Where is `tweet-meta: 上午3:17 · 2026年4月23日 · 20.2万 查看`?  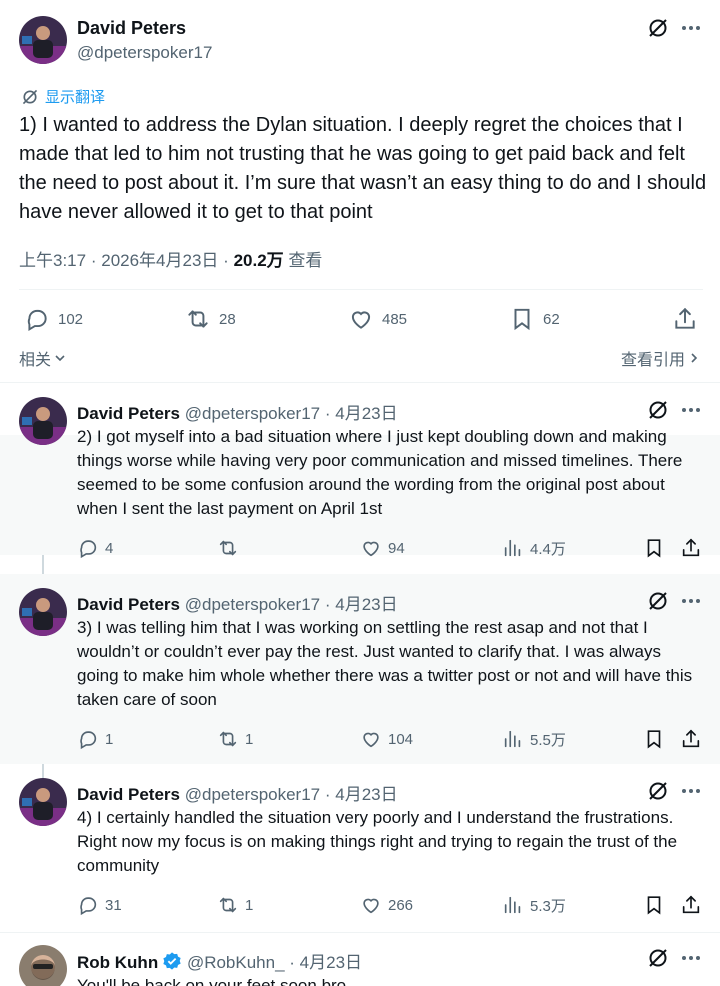
tweet-meta: 上午3:17 · 2026年4月23日 · 20.2万 查看 is located at coordinates (170, 258).